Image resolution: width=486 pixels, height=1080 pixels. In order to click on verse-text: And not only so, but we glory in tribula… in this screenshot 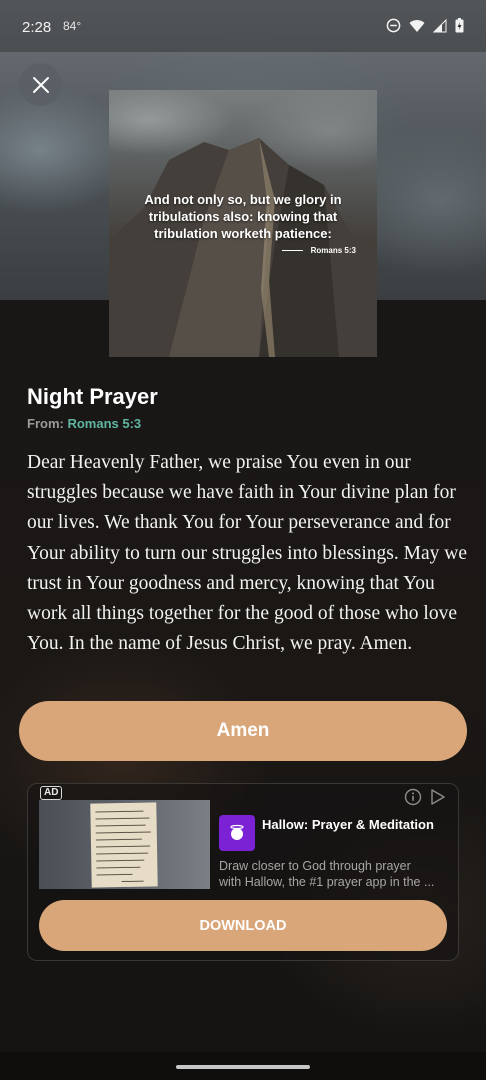, I will do `click(243, 216)`.